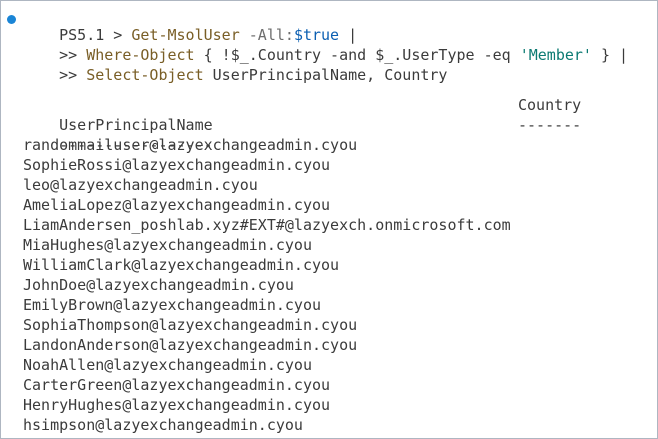 Image resolution: width=658 pixels, height=439 pixels. I want to click on output-rule-row: -----------------, so click(118, 134).